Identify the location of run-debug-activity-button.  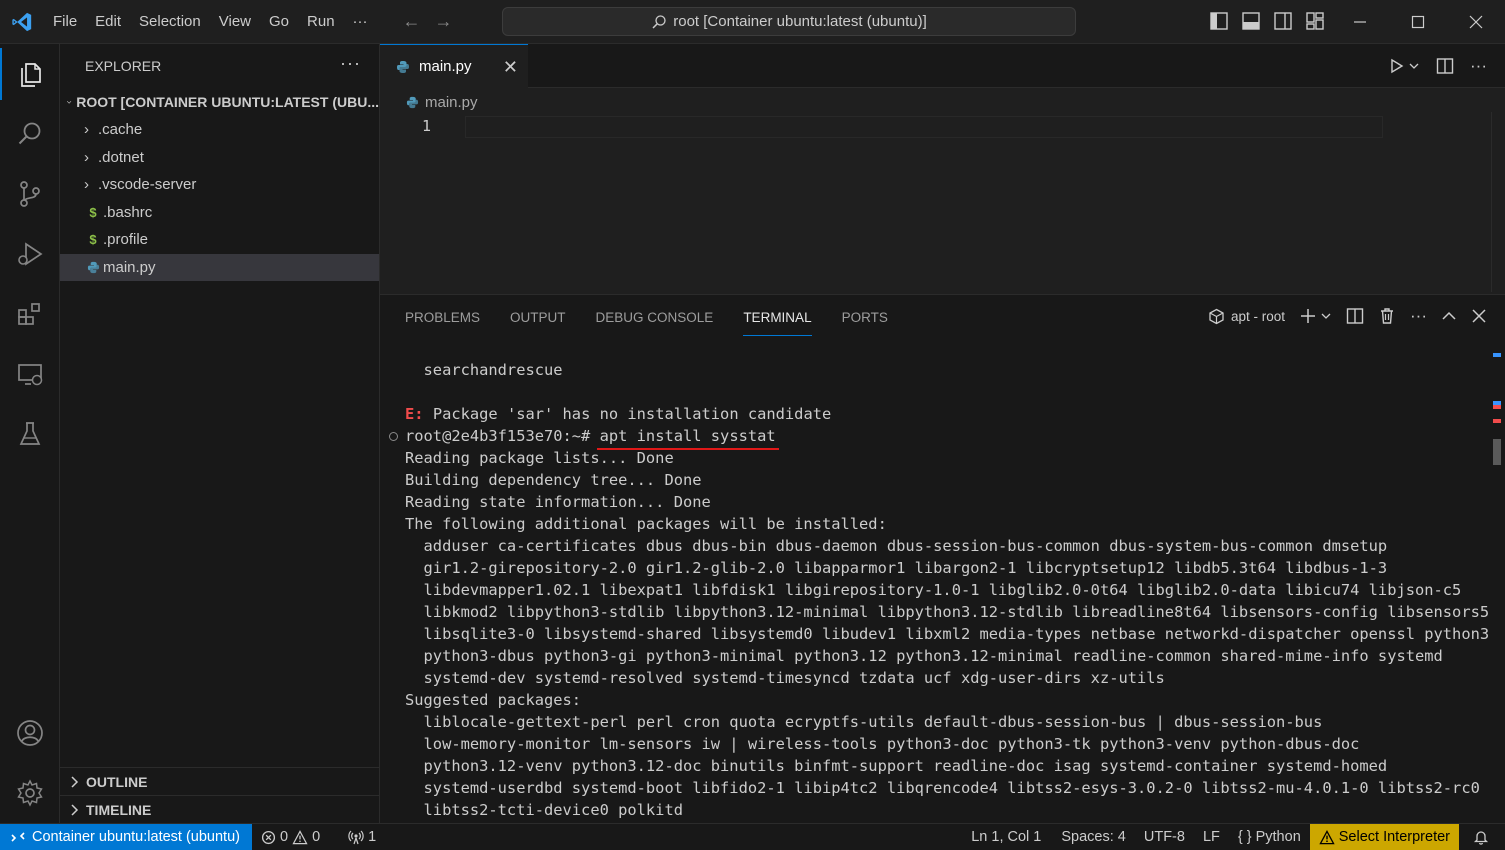
(30, 254).